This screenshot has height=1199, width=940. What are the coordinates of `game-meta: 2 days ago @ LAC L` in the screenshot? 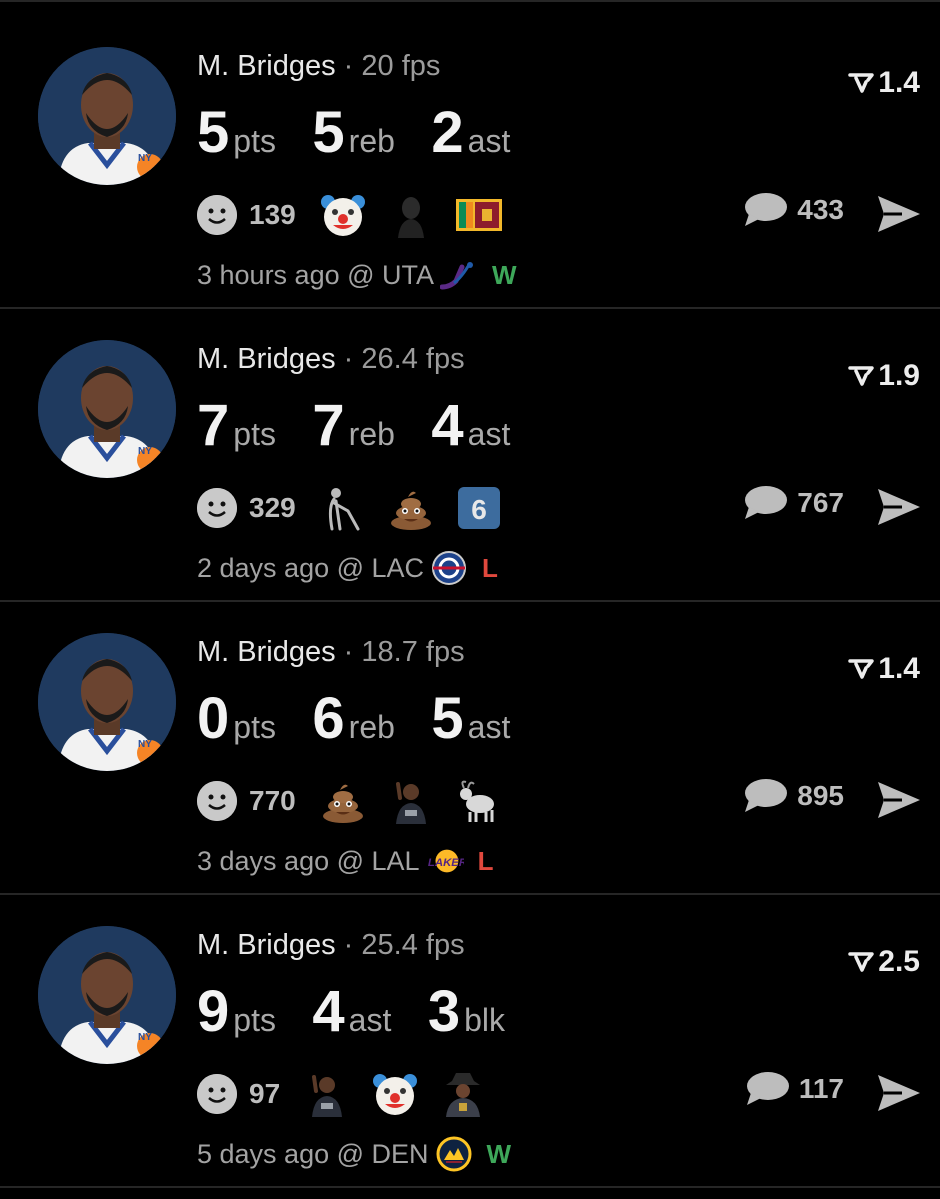 It's located at (347, 568).